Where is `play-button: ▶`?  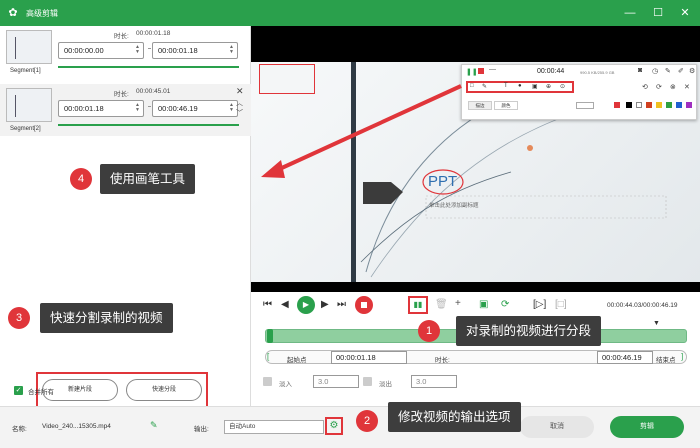 play-button: ▶ is located at coordinates (306, 305).